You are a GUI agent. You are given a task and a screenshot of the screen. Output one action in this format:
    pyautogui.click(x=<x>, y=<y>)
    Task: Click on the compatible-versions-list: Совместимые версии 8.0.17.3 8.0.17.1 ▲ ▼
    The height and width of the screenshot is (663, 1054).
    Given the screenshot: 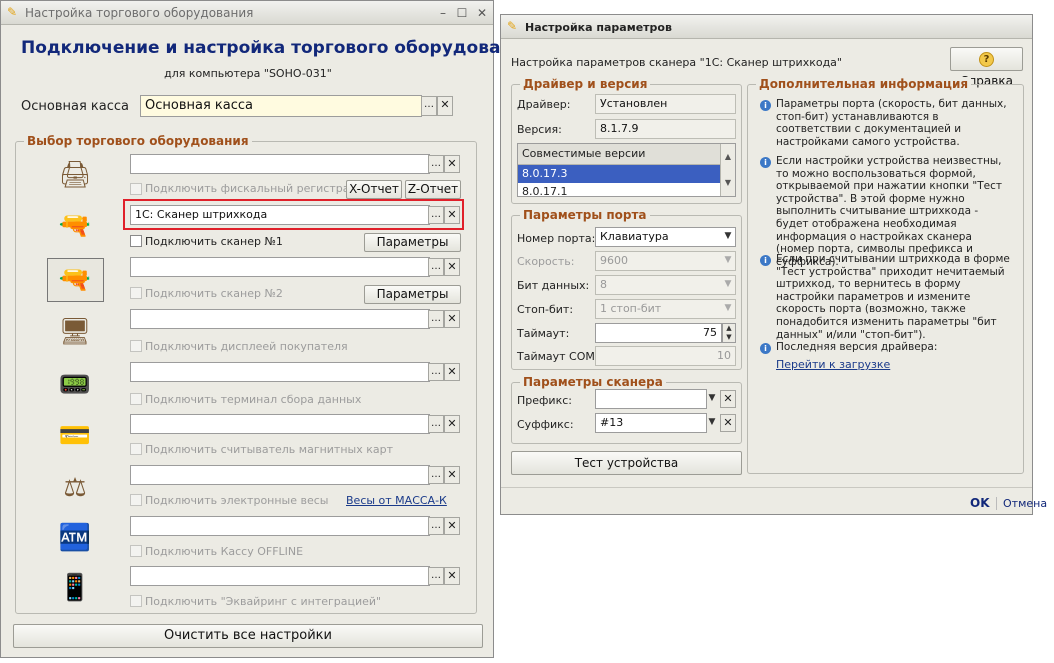 What is the action you would take?
    pyautogui.click(x=626, y=170)
    